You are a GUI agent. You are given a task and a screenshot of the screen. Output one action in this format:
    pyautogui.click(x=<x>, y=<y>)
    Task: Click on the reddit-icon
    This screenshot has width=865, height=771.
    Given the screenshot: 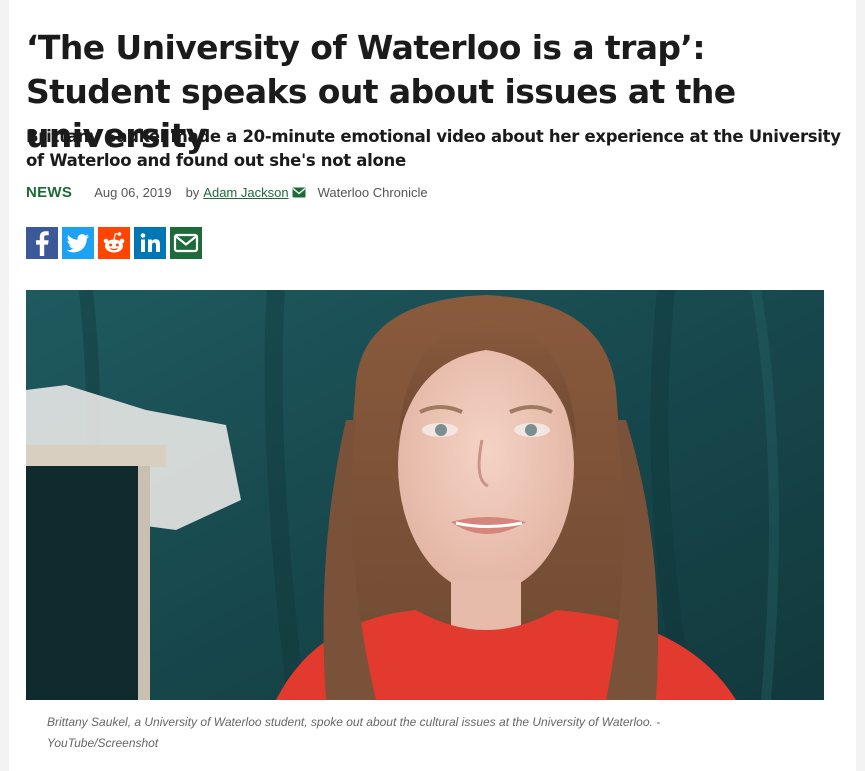 What is the action you would take?
    pyautogui.click(x=114, y=242)
    